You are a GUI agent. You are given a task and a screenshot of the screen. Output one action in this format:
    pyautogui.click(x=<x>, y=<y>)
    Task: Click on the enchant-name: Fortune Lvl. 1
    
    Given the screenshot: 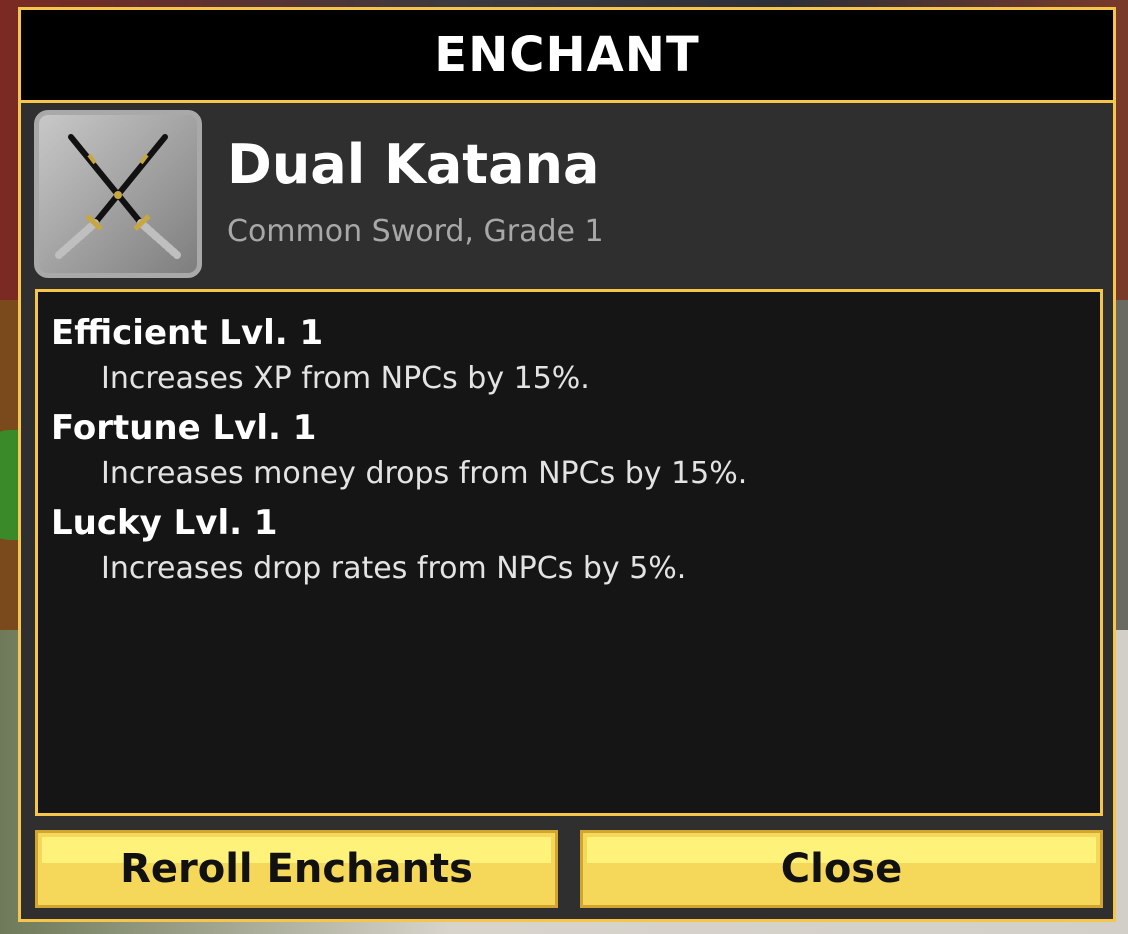 What is the action you would take?
    pyautogui.click(x=184, y=428)
    